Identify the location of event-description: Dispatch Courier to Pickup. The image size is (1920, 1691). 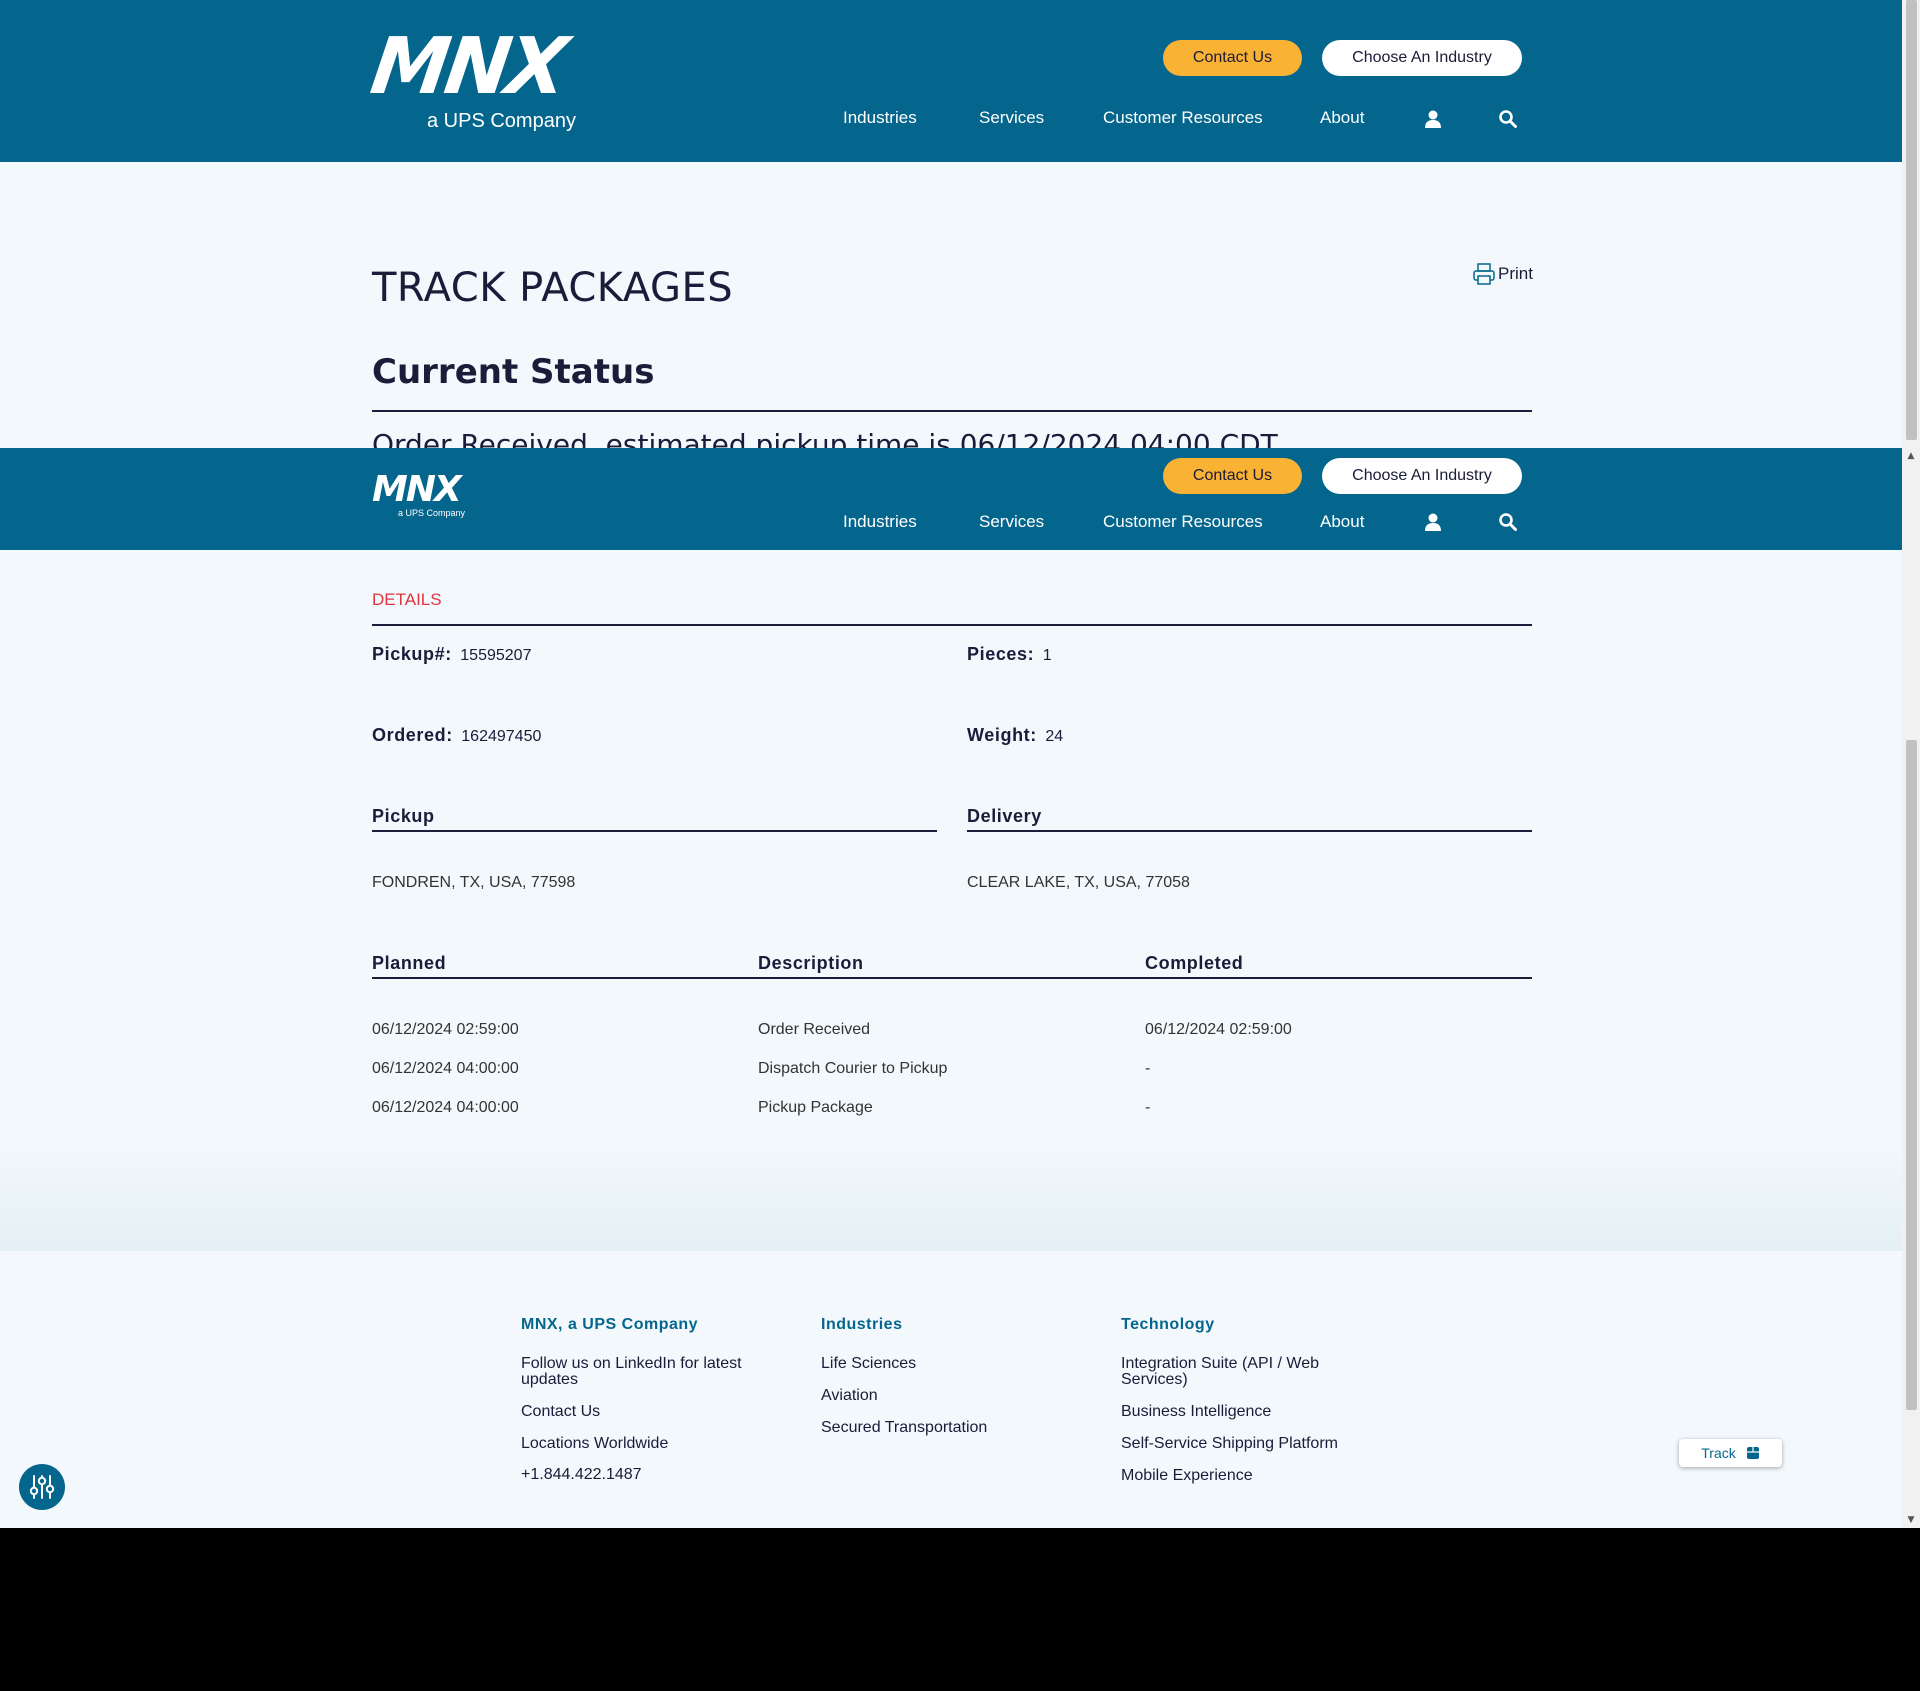
(853, 1068).